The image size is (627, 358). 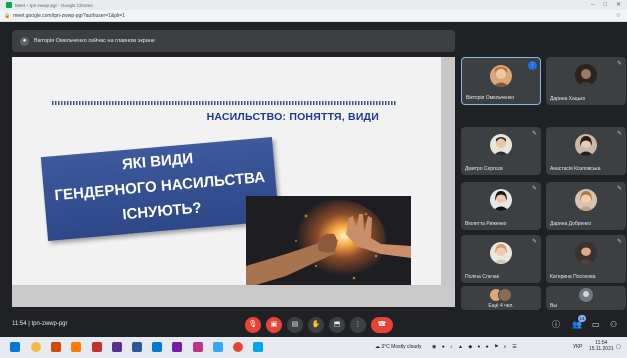 What do you see at coordinates (238, 347) in the screenshot?
I see `chrome-alt-icon` at bounding box center [238, 347].